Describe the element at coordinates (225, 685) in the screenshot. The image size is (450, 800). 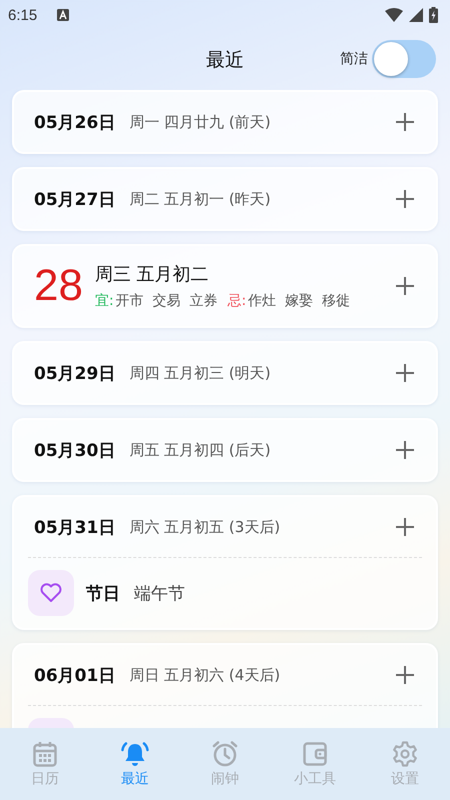
I see `day-card: 06月01日 周日 五月初六 (4天后)` at that location.